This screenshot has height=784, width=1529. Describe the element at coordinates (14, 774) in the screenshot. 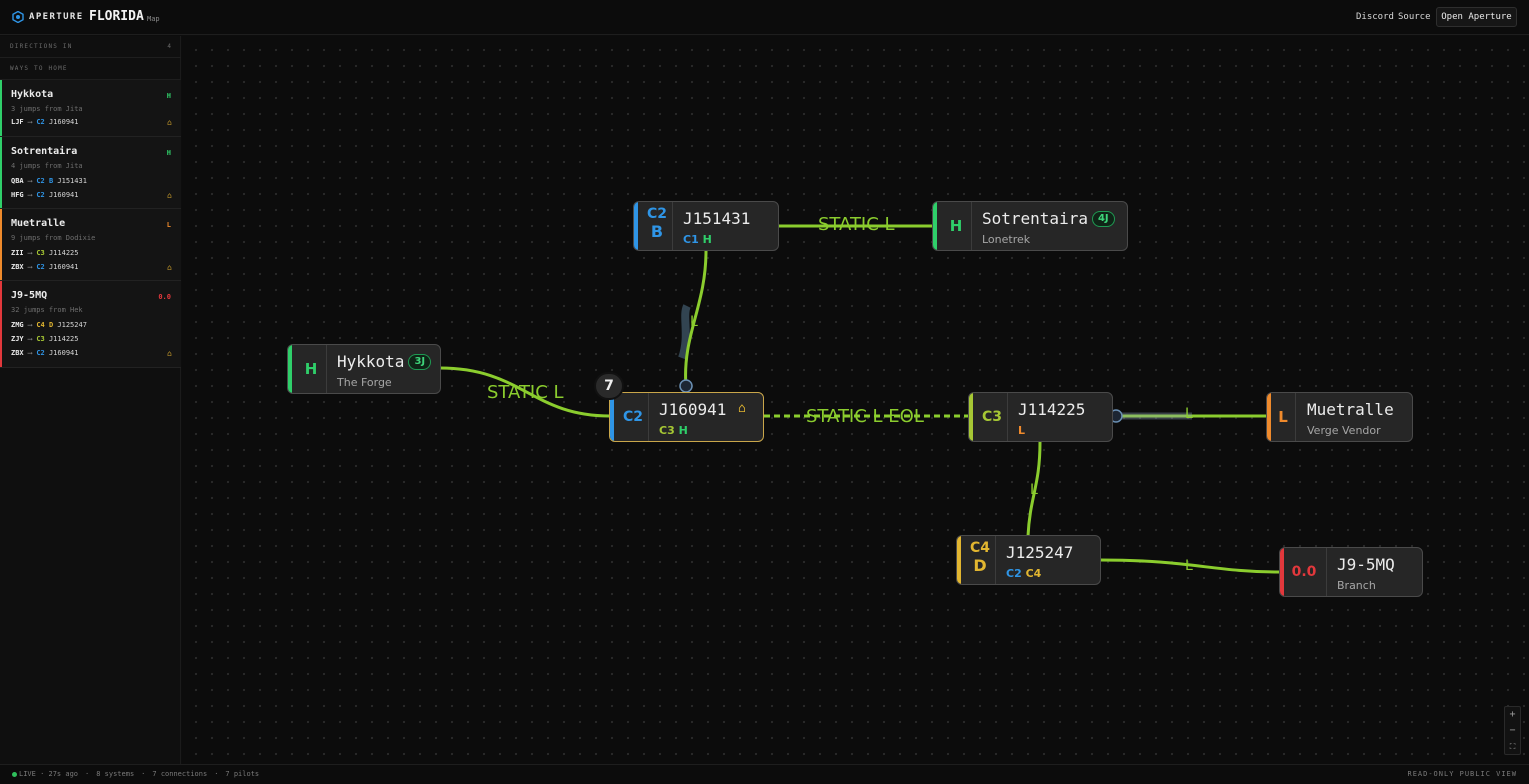

I see `live-status-dot` at that location.